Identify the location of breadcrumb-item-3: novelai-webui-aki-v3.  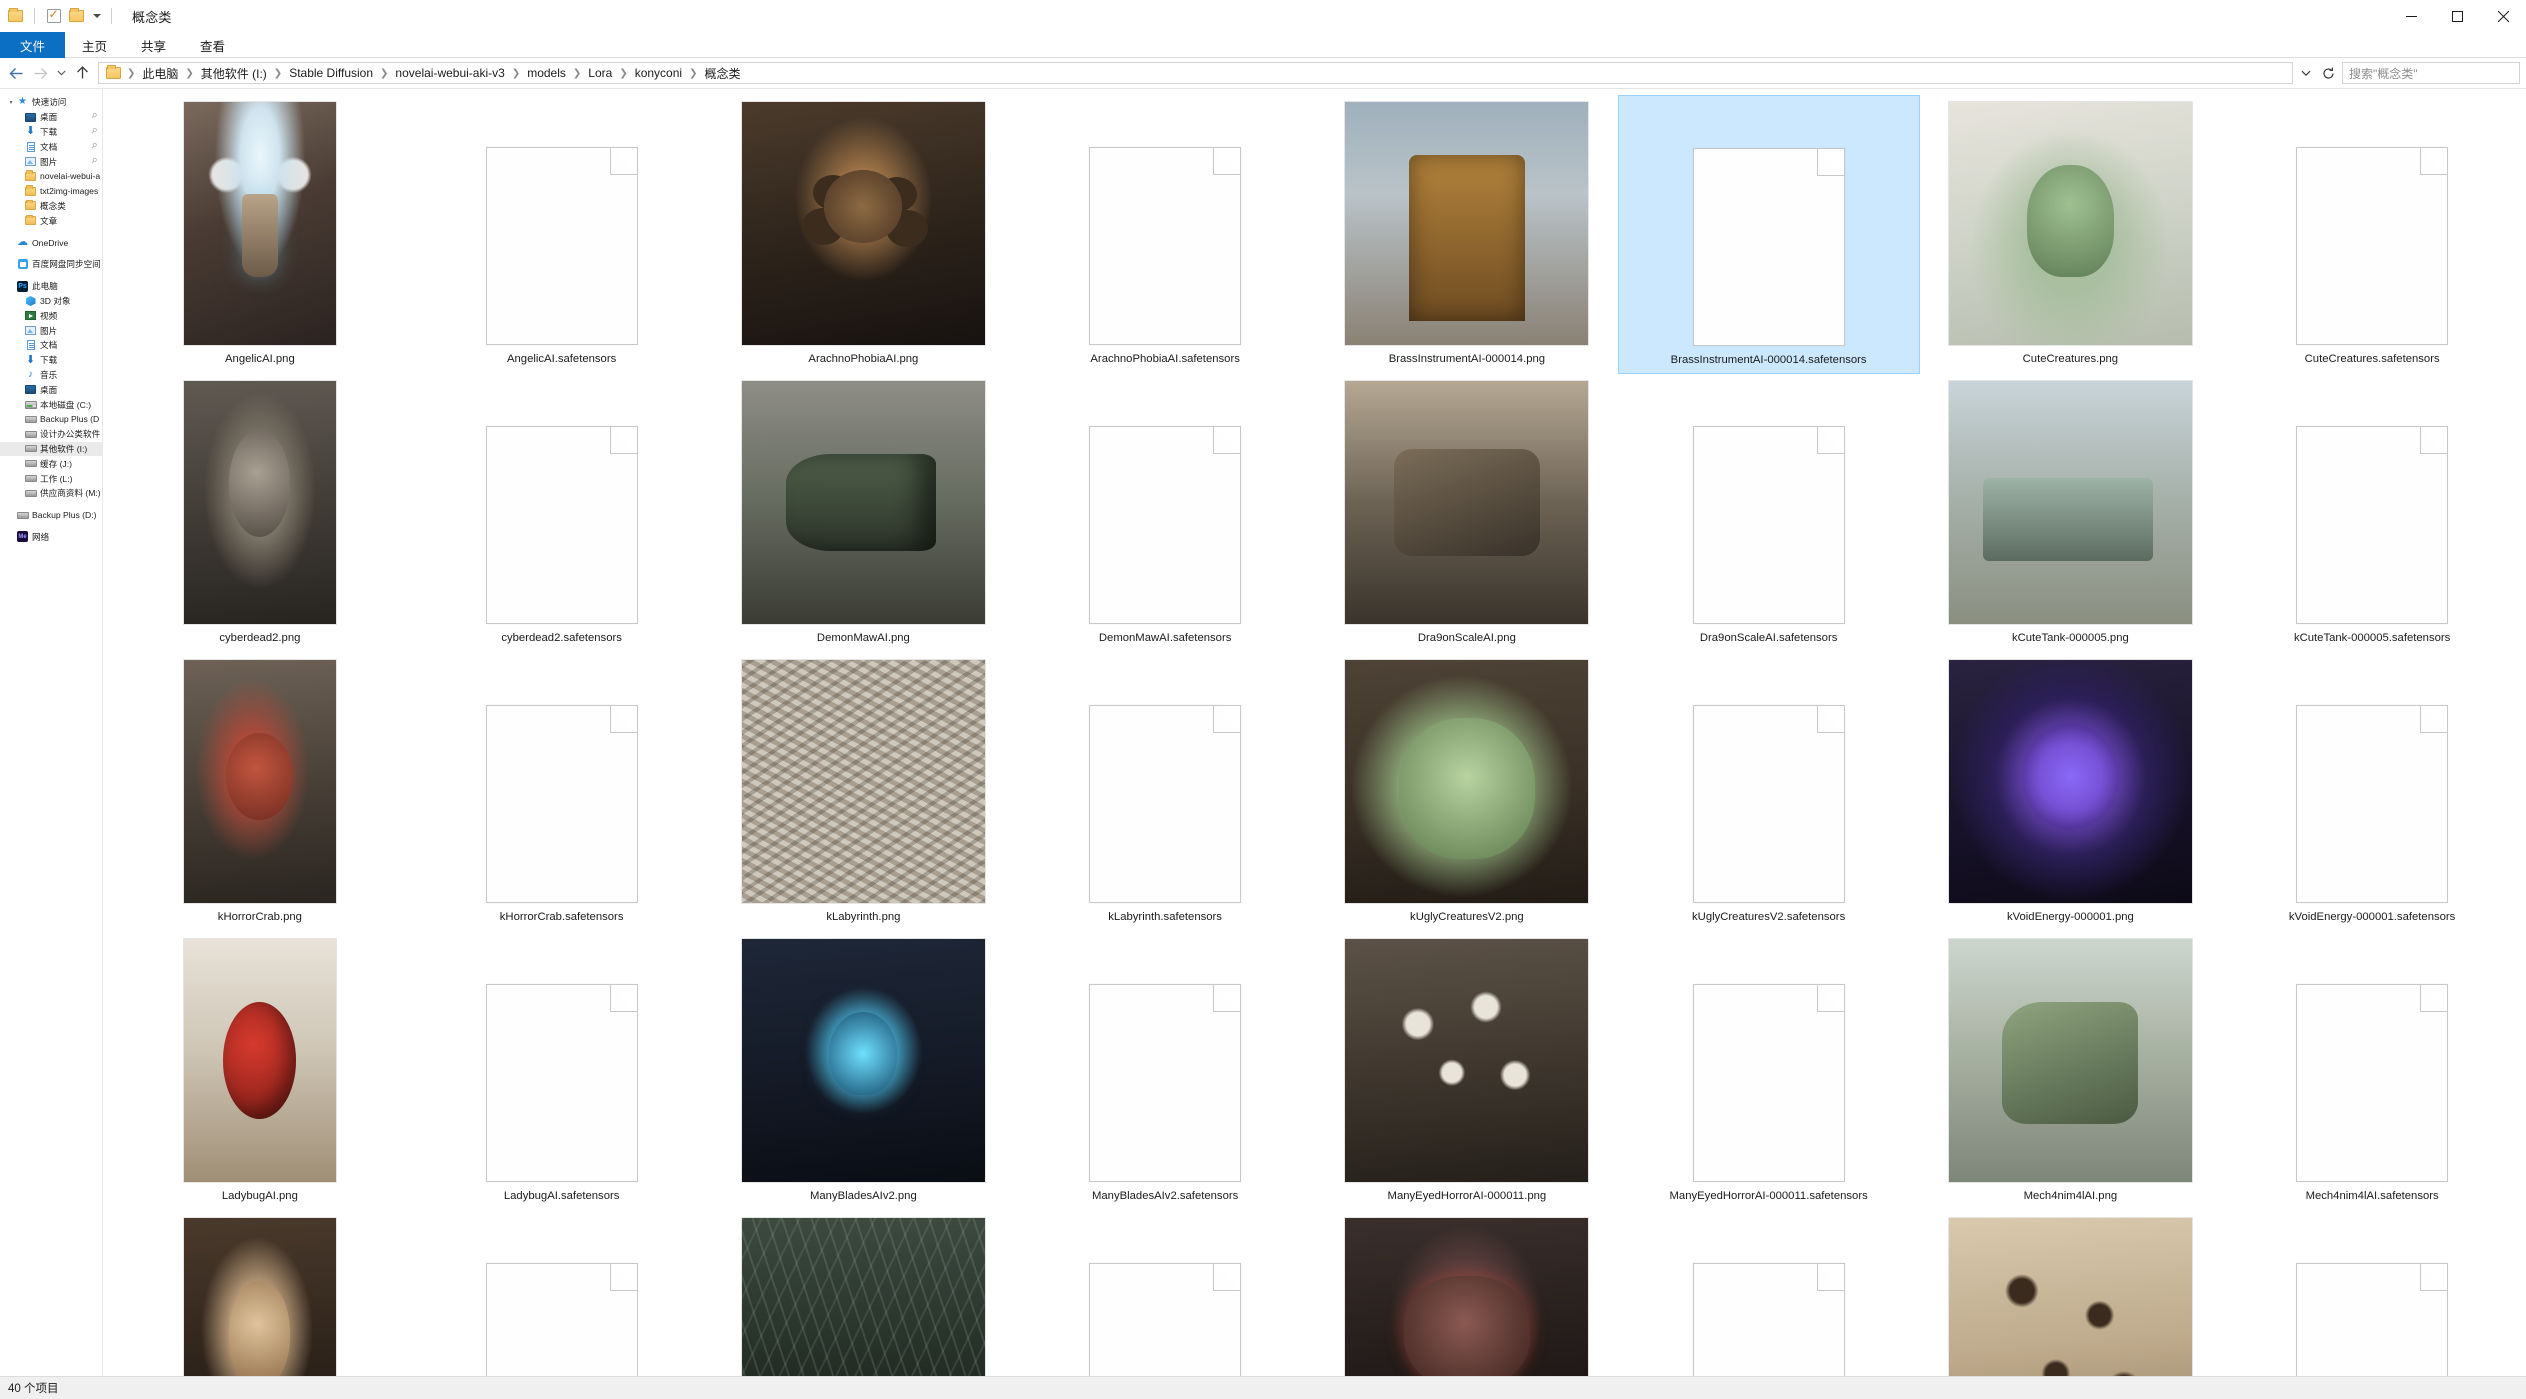
(449, 73).